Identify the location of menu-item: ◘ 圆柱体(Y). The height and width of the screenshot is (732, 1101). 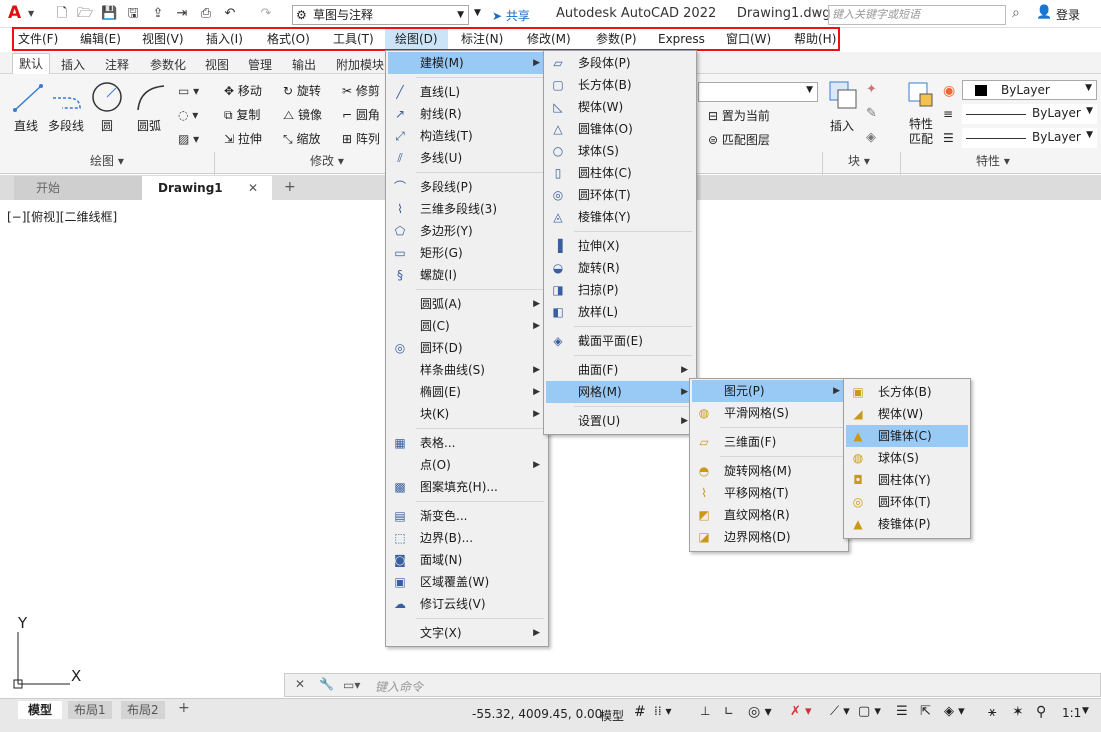
(907, 480).